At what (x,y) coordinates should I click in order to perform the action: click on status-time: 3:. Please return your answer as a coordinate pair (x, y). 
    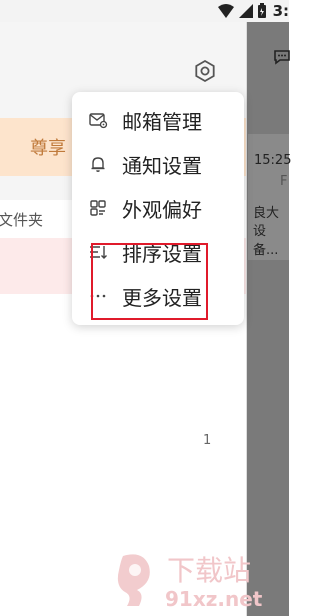
    Looking at the image, I should click on (280, 11).